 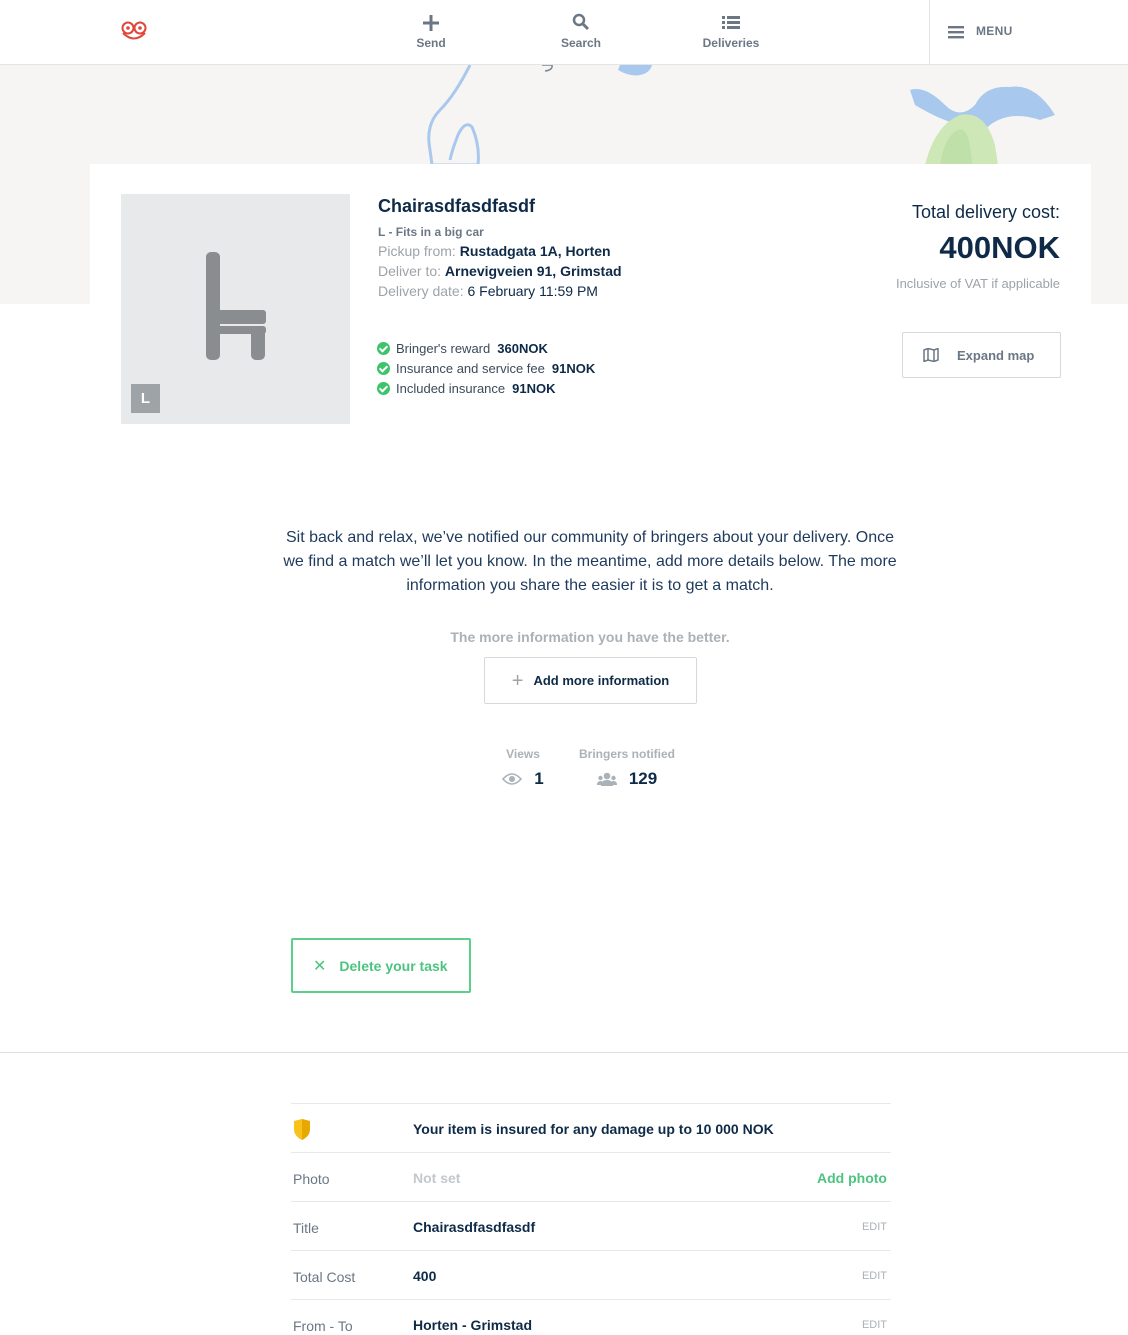 What do you see at coordinates (874, 1227) in the screenshot?
I see `edit-title-button: EDIT` at bounding box center [874, 1227].